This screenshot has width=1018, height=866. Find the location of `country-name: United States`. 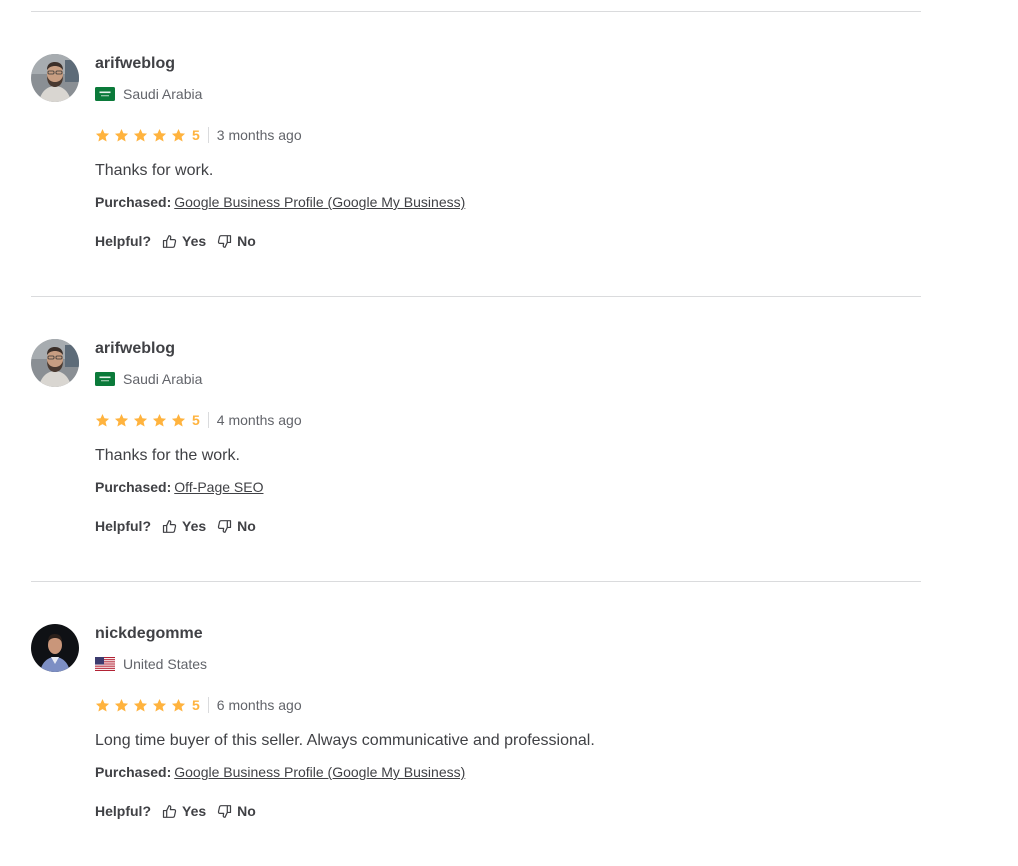

country-name: United States is located at coordinates (165, 664).